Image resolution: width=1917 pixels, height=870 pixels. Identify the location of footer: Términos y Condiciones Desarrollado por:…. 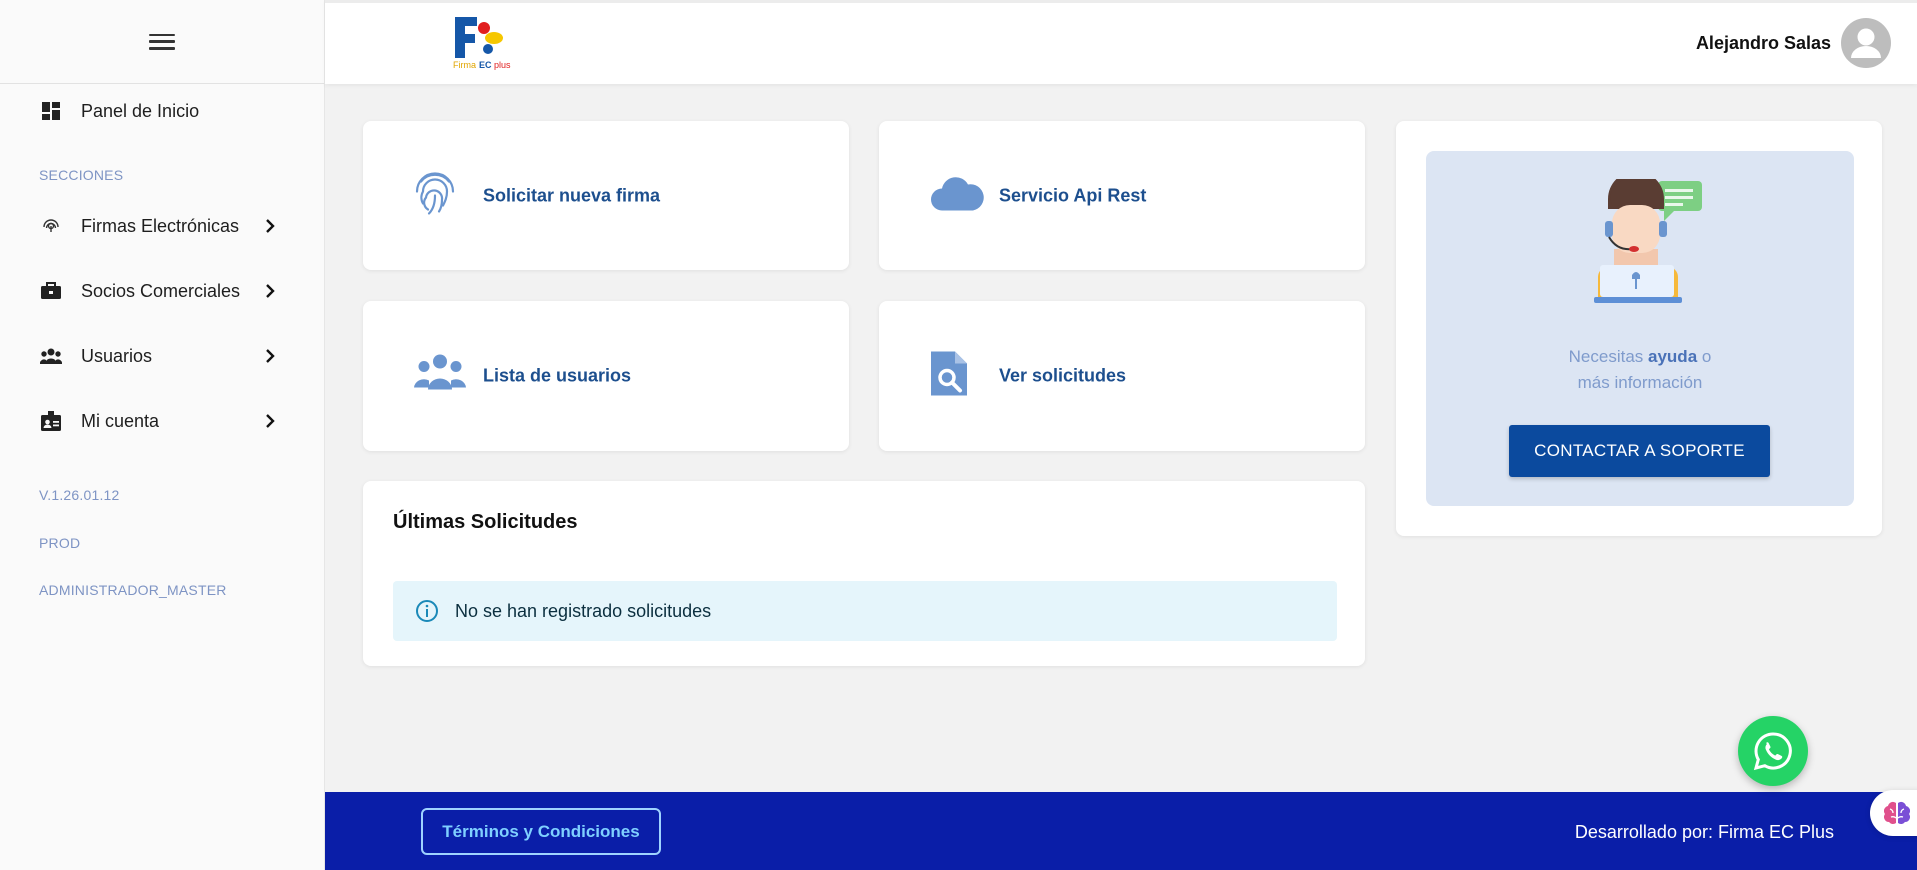
(1121, 831).